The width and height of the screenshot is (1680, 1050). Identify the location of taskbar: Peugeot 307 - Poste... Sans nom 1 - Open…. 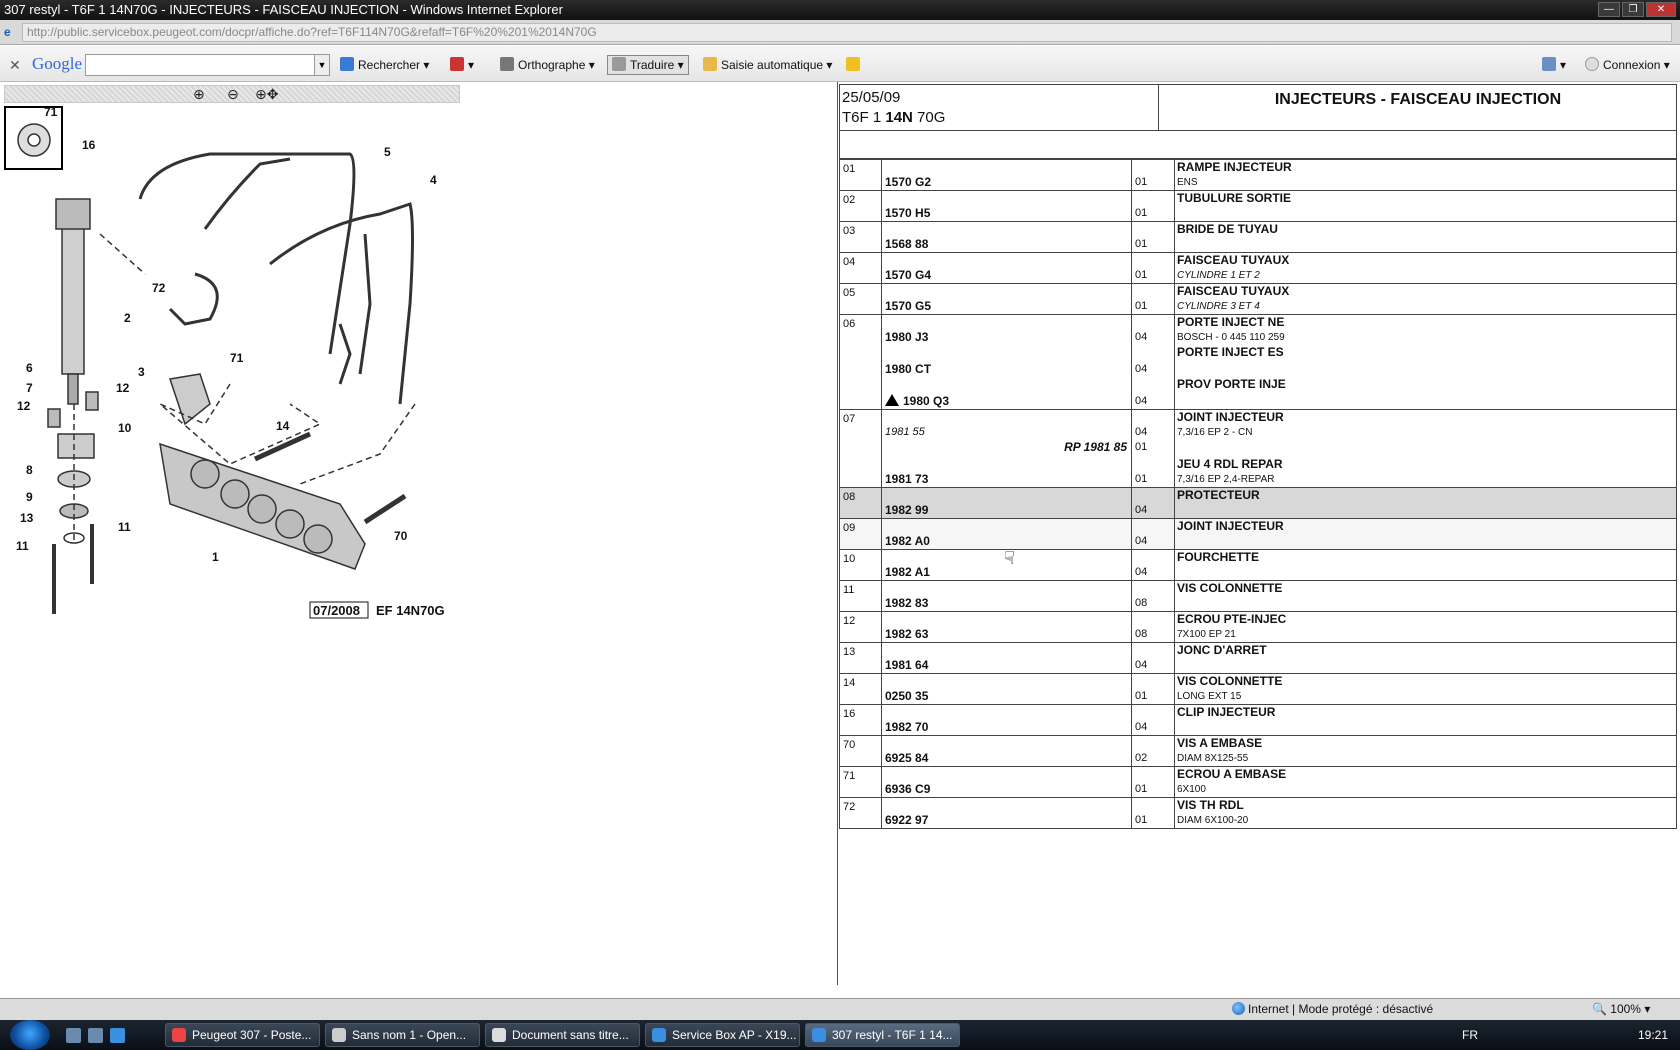
(840, 1035).